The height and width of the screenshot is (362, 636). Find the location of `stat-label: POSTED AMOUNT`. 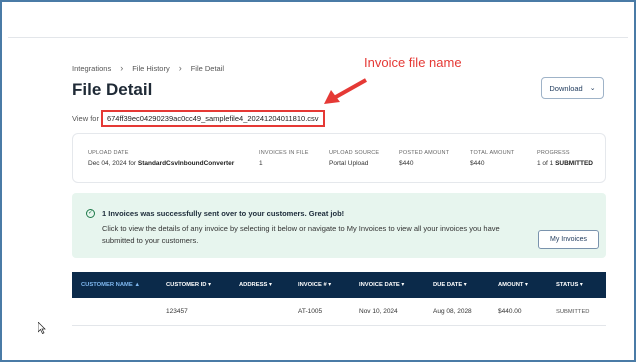

stat-label: POSTED AMOUNT is located at coordinates (424, 153).